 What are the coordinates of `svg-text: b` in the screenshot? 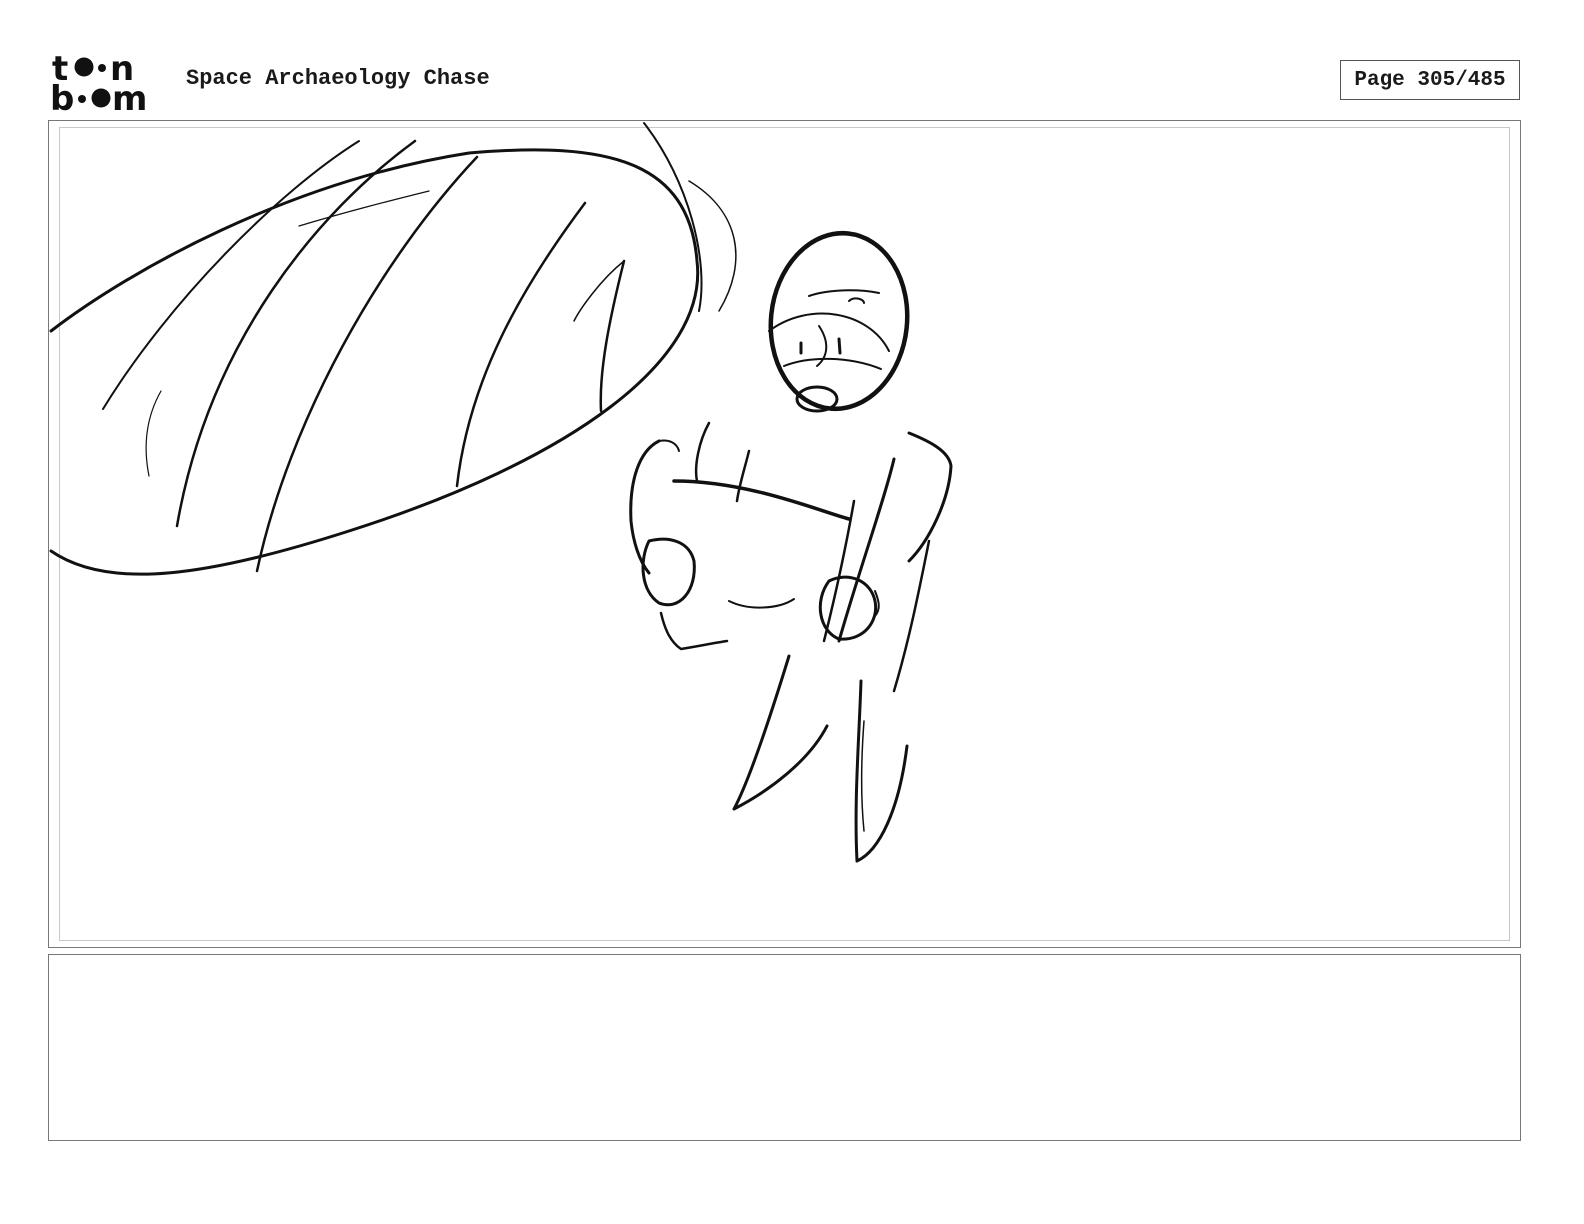 It's located at (62, 96).